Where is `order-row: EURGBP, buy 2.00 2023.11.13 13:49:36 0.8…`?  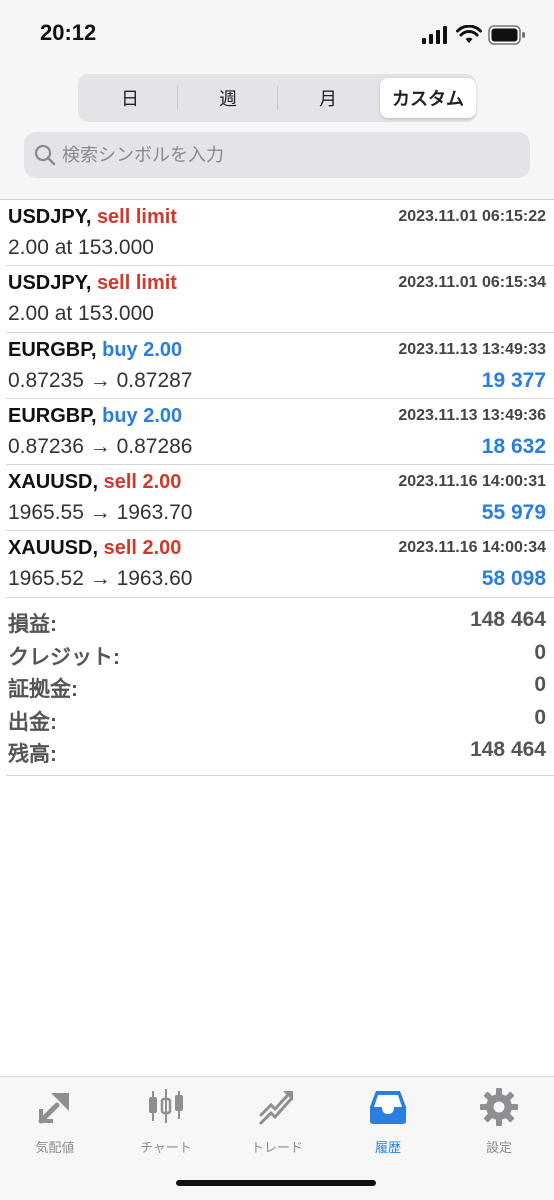
order-row: EURGBP, buy 2.00 2023.11.13 13:49:36 0.8… is located at coordinates (280, 432).